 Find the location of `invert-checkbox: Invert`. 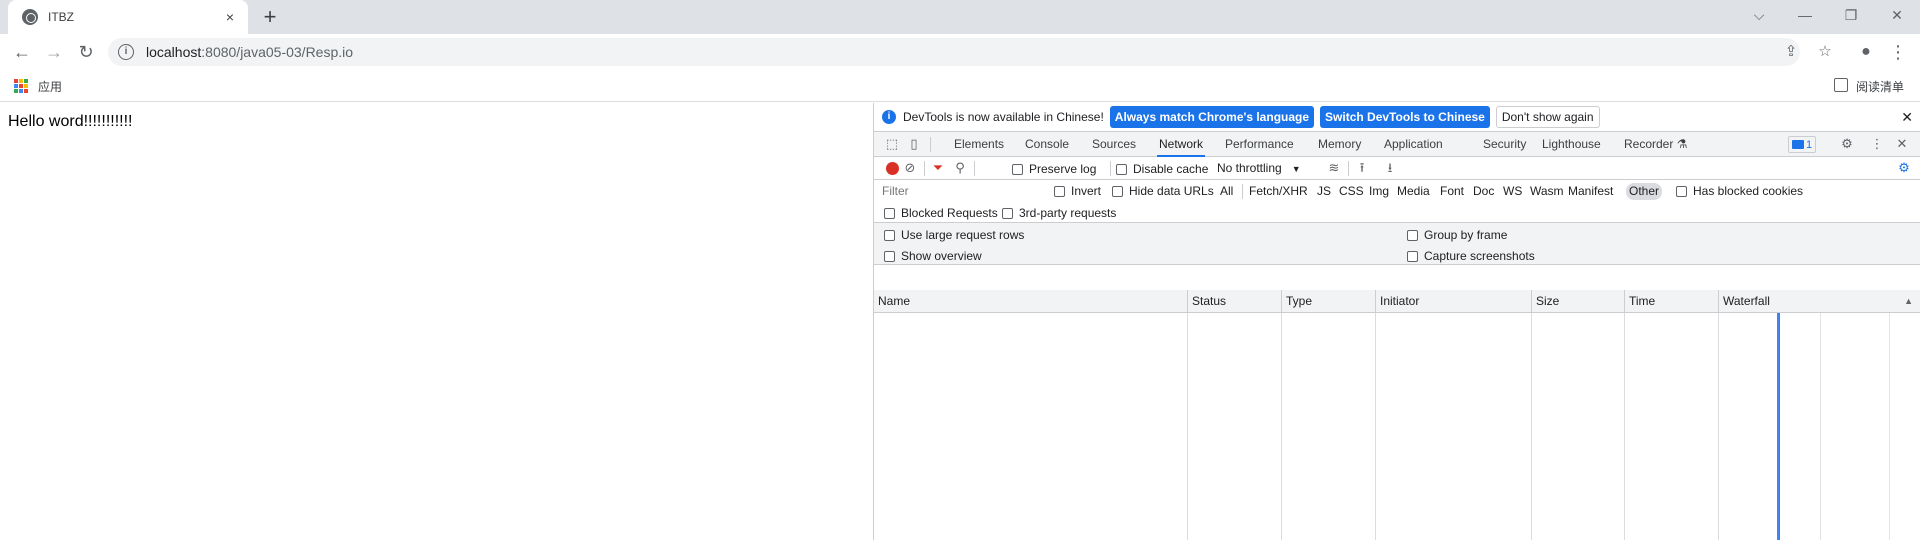

invert-checkbox: Invert is located at coordinates (1077, 191).